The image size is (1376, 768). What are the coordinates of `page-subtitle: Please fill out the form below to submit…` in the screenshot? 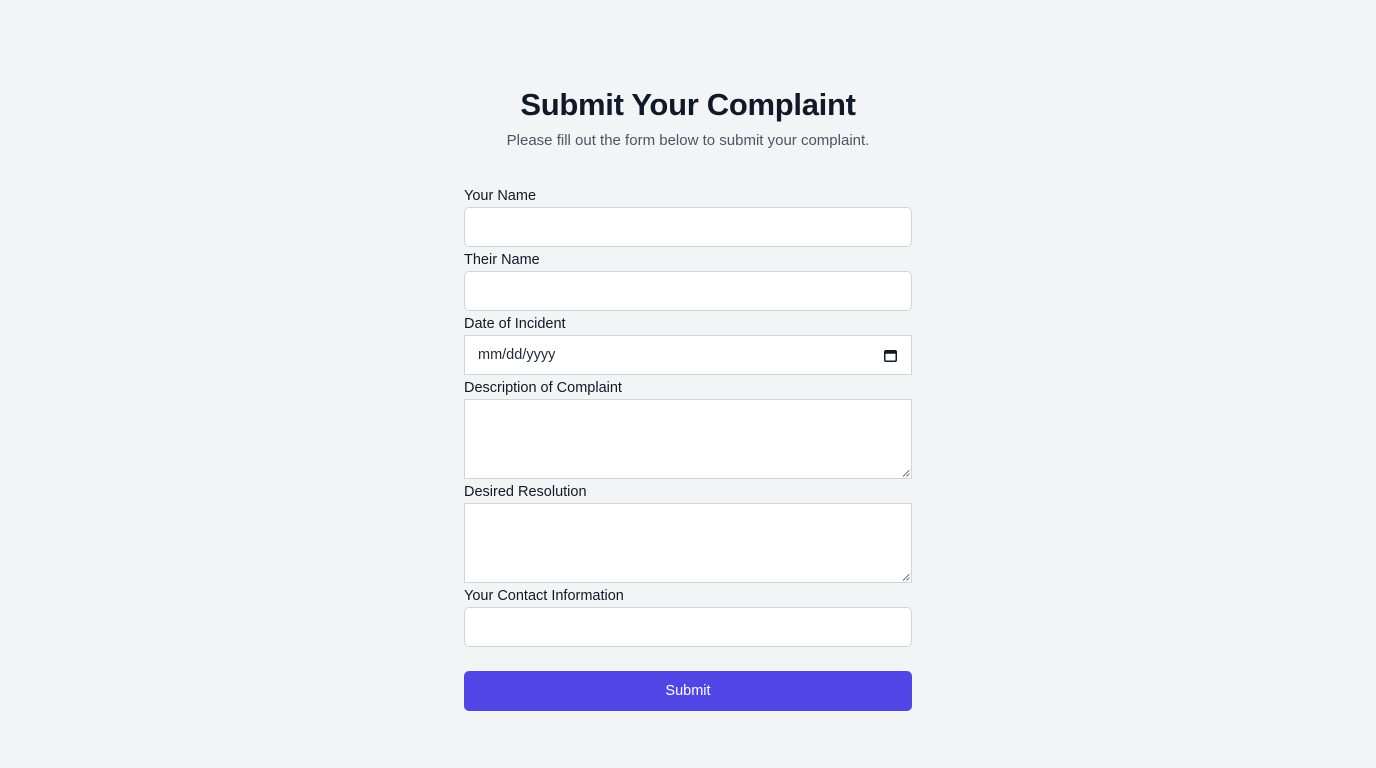 It's located at (688, 140).